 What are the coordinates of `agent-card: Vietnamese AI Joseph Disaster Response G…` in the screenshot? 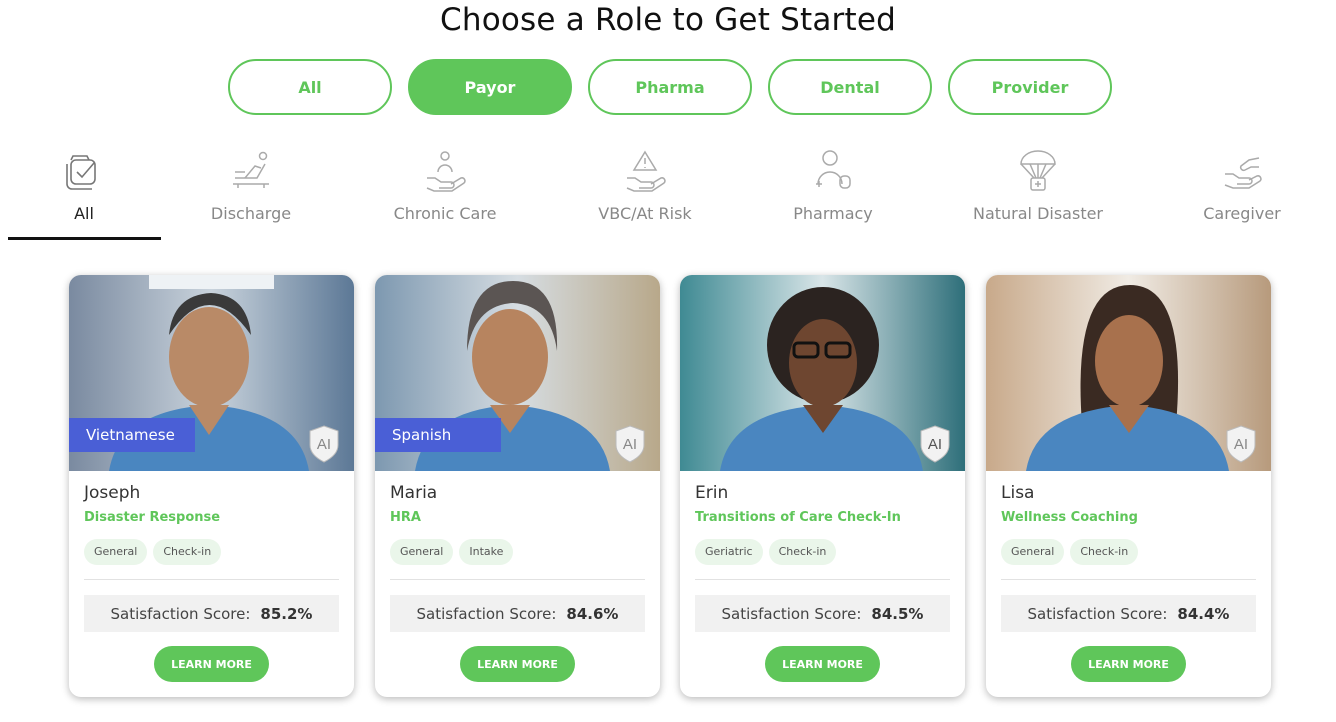 It's located at (211, 486).